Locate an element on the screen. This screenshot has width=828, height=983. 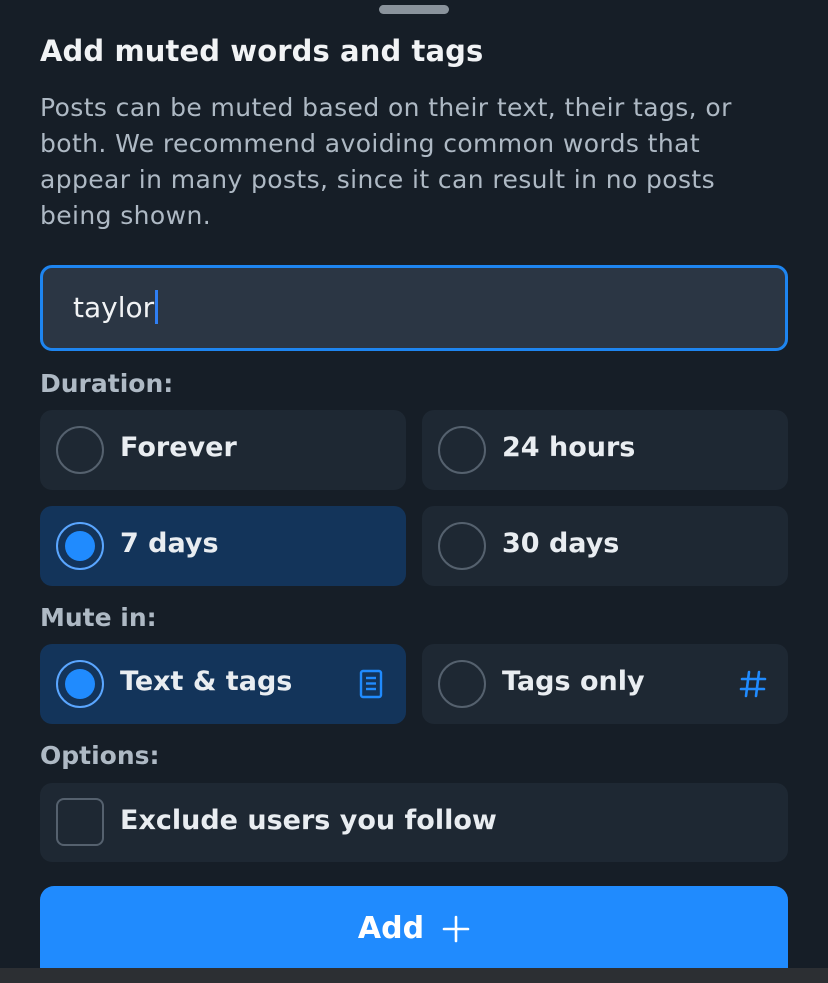
option-label: 7 days is located at coordinates (169, 543).